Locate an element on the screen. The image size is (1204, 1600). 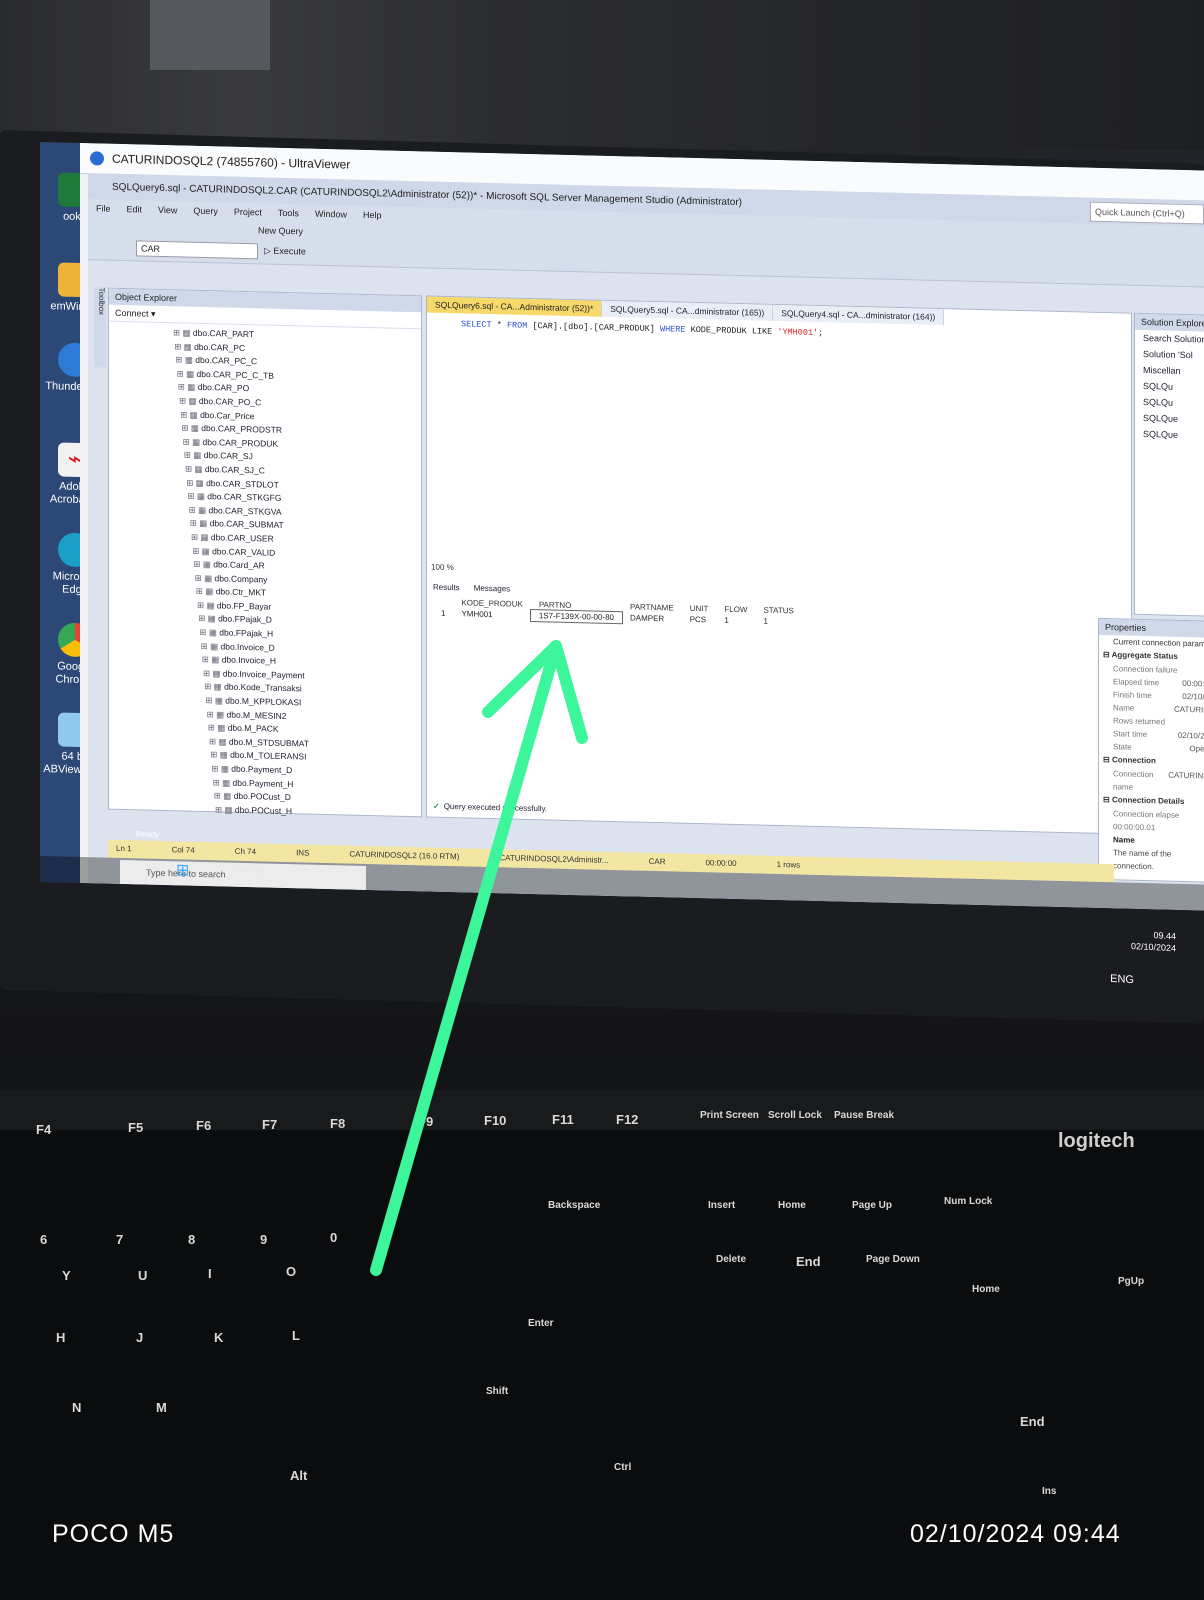
key-h: H is located at coordinates (61, 1337).